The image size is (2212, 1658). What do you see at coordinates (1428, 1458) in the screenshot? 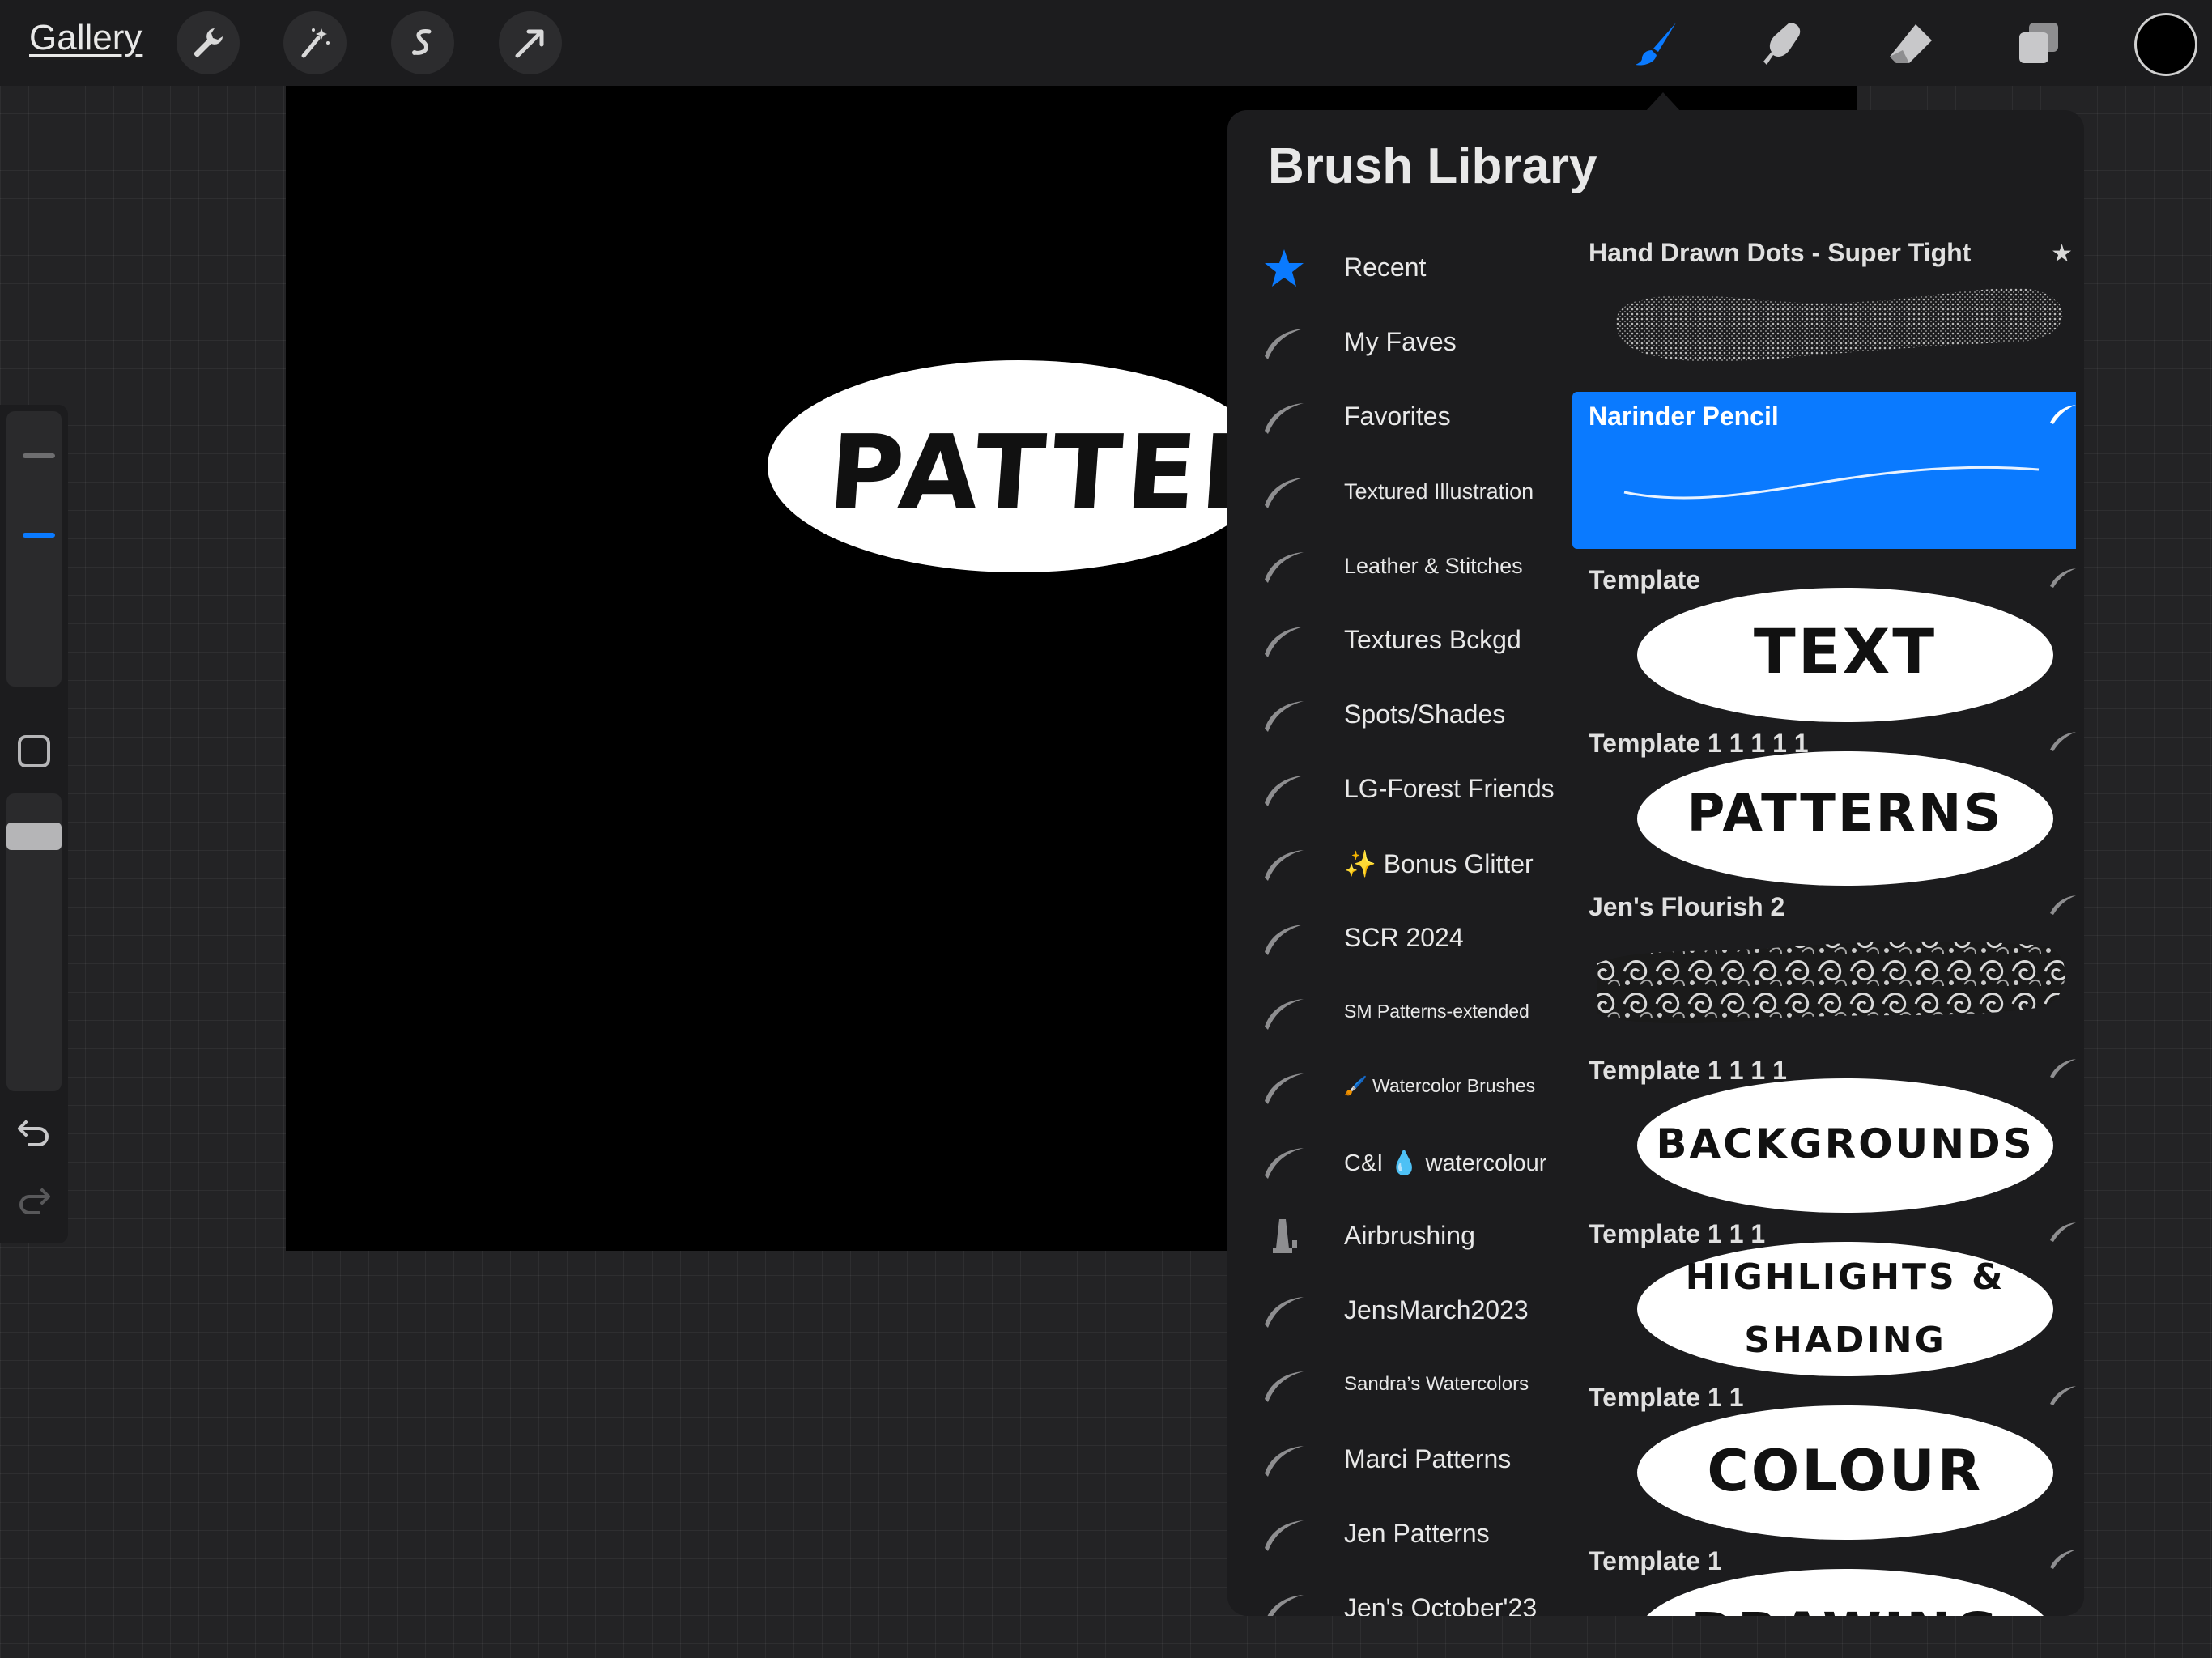
I see `brush-set-label: Marci Patterns` at bounding box center [1428, 1458].